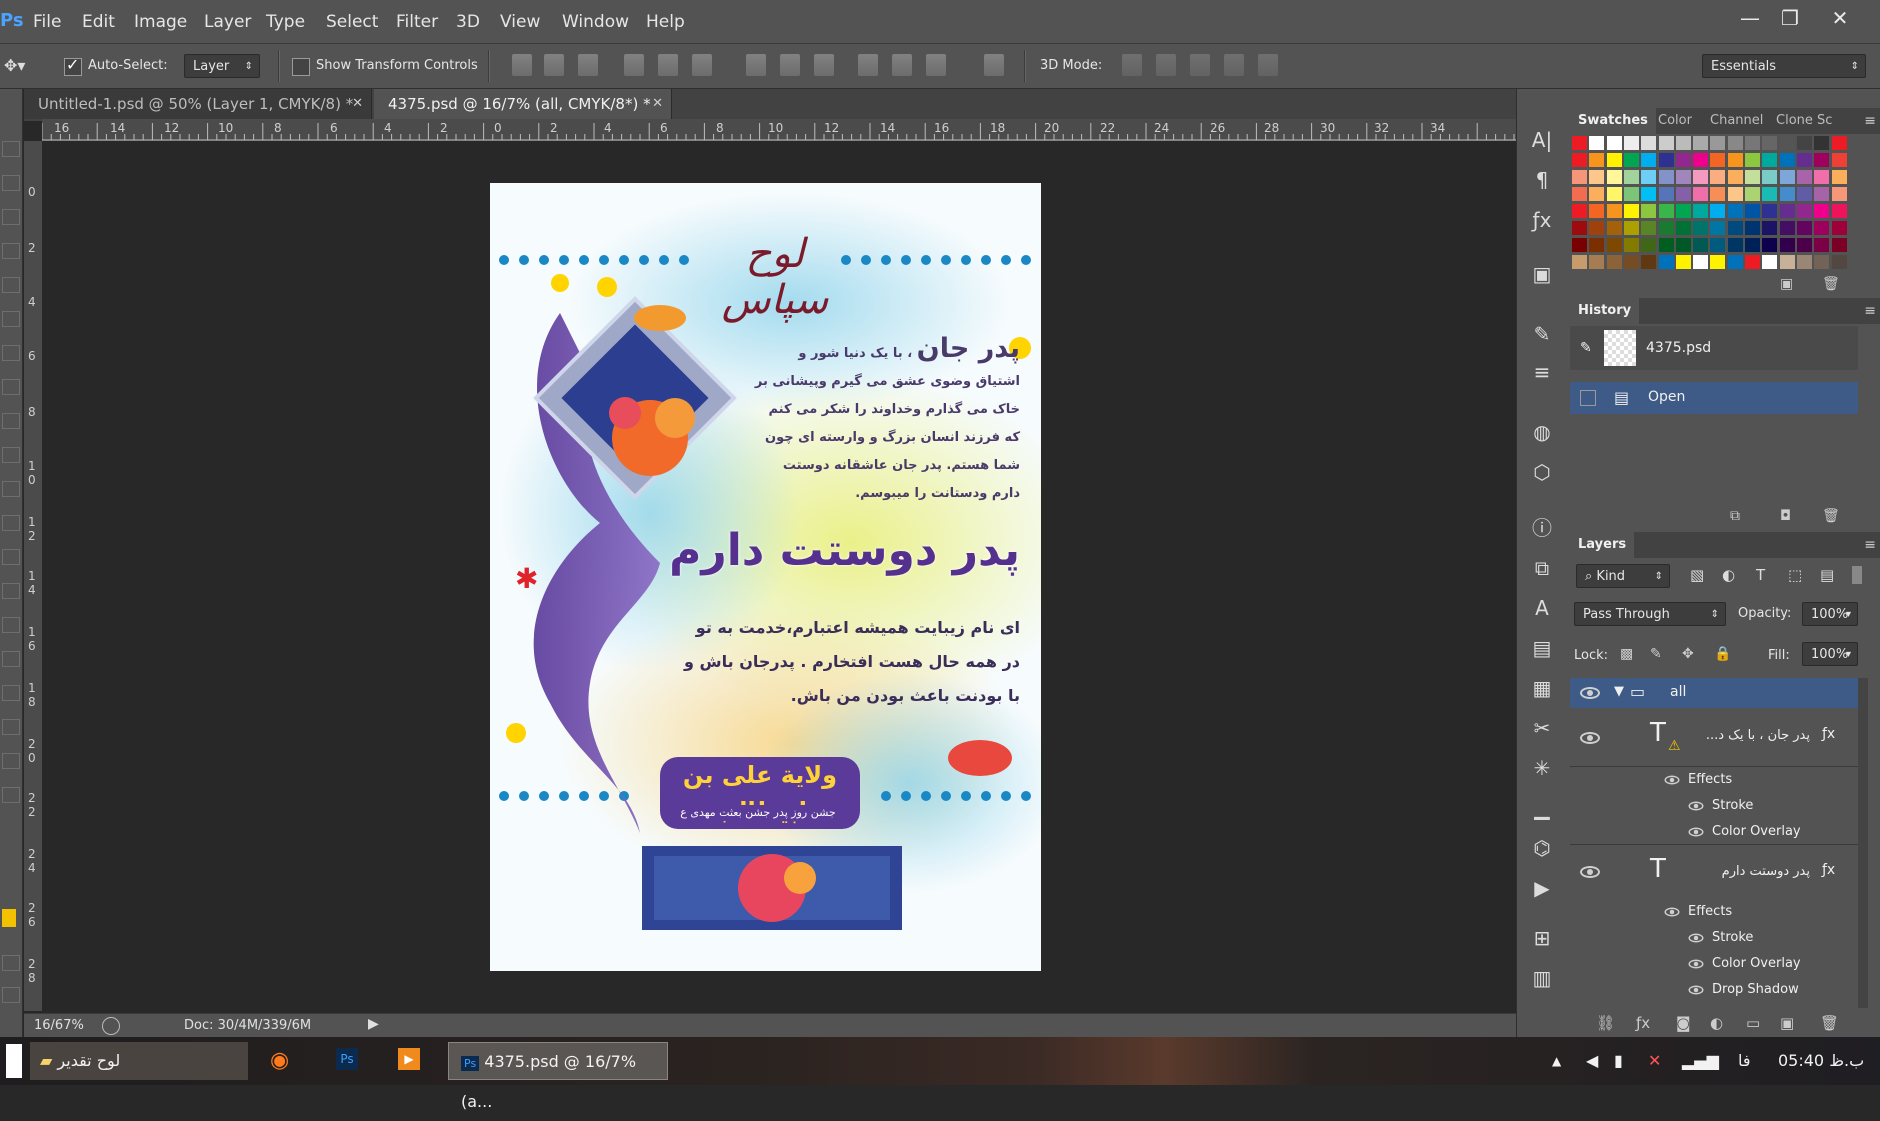 The width and height of the screenshot is (1880, 1121). What do you see at coordinates (1542, 938) in the screenshot?
I see `measurement-icon: ⊞` at bounding box center [1542, 938].